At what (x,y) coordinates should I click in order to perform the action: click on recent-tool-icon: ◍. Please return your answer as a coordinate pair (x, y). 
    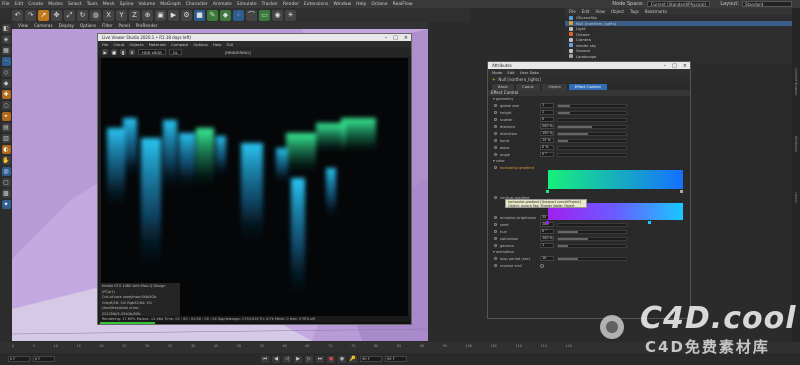
    Looking at the image, I should click on (95, 15).